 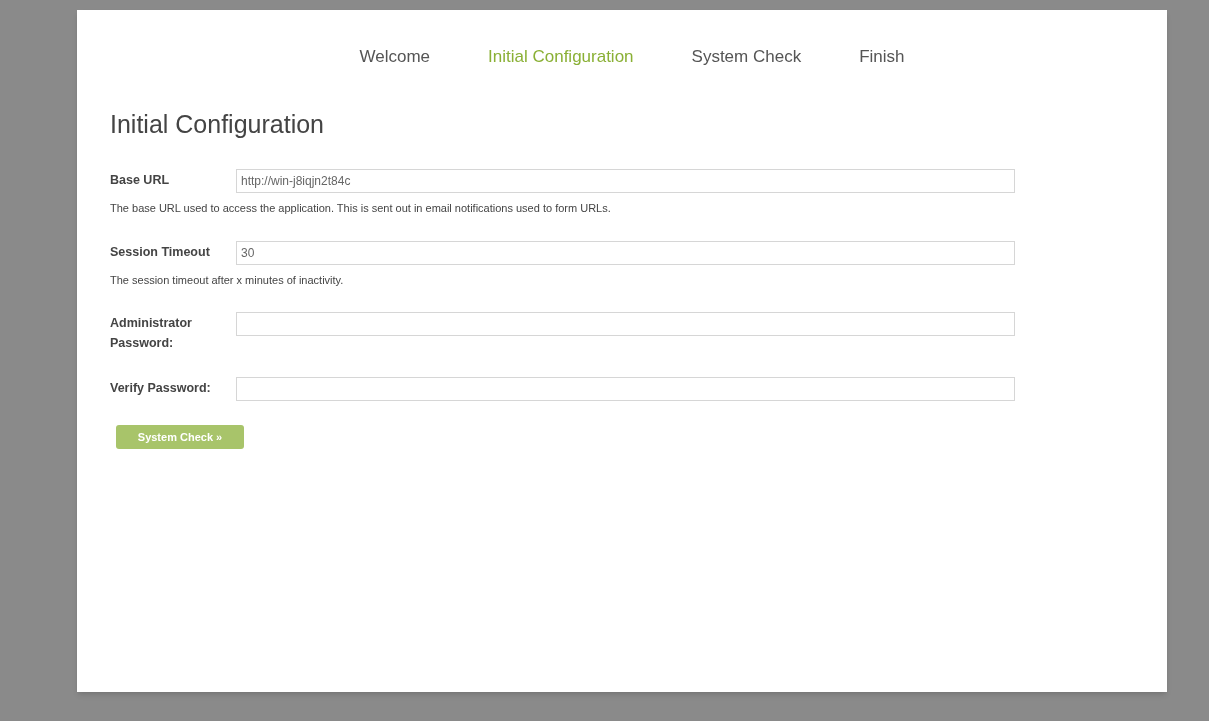 I want to click on wizard-step: System Check, so click(x=746, y=57).